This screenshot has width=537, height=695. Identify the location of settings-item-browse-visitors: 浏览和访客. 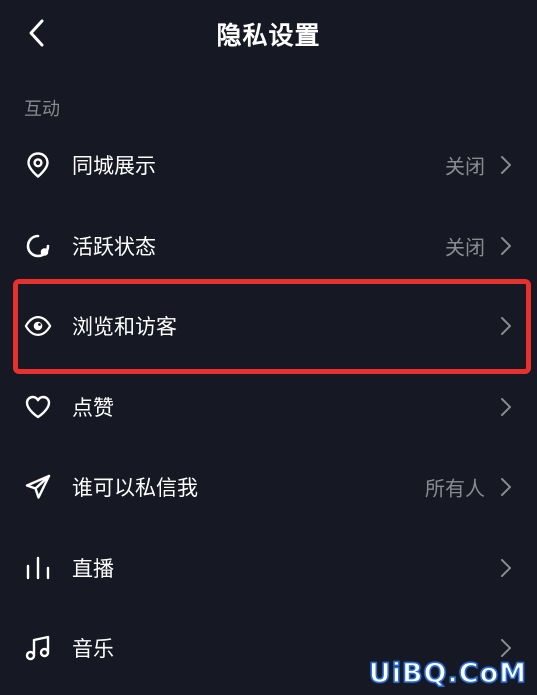
(268, 326).